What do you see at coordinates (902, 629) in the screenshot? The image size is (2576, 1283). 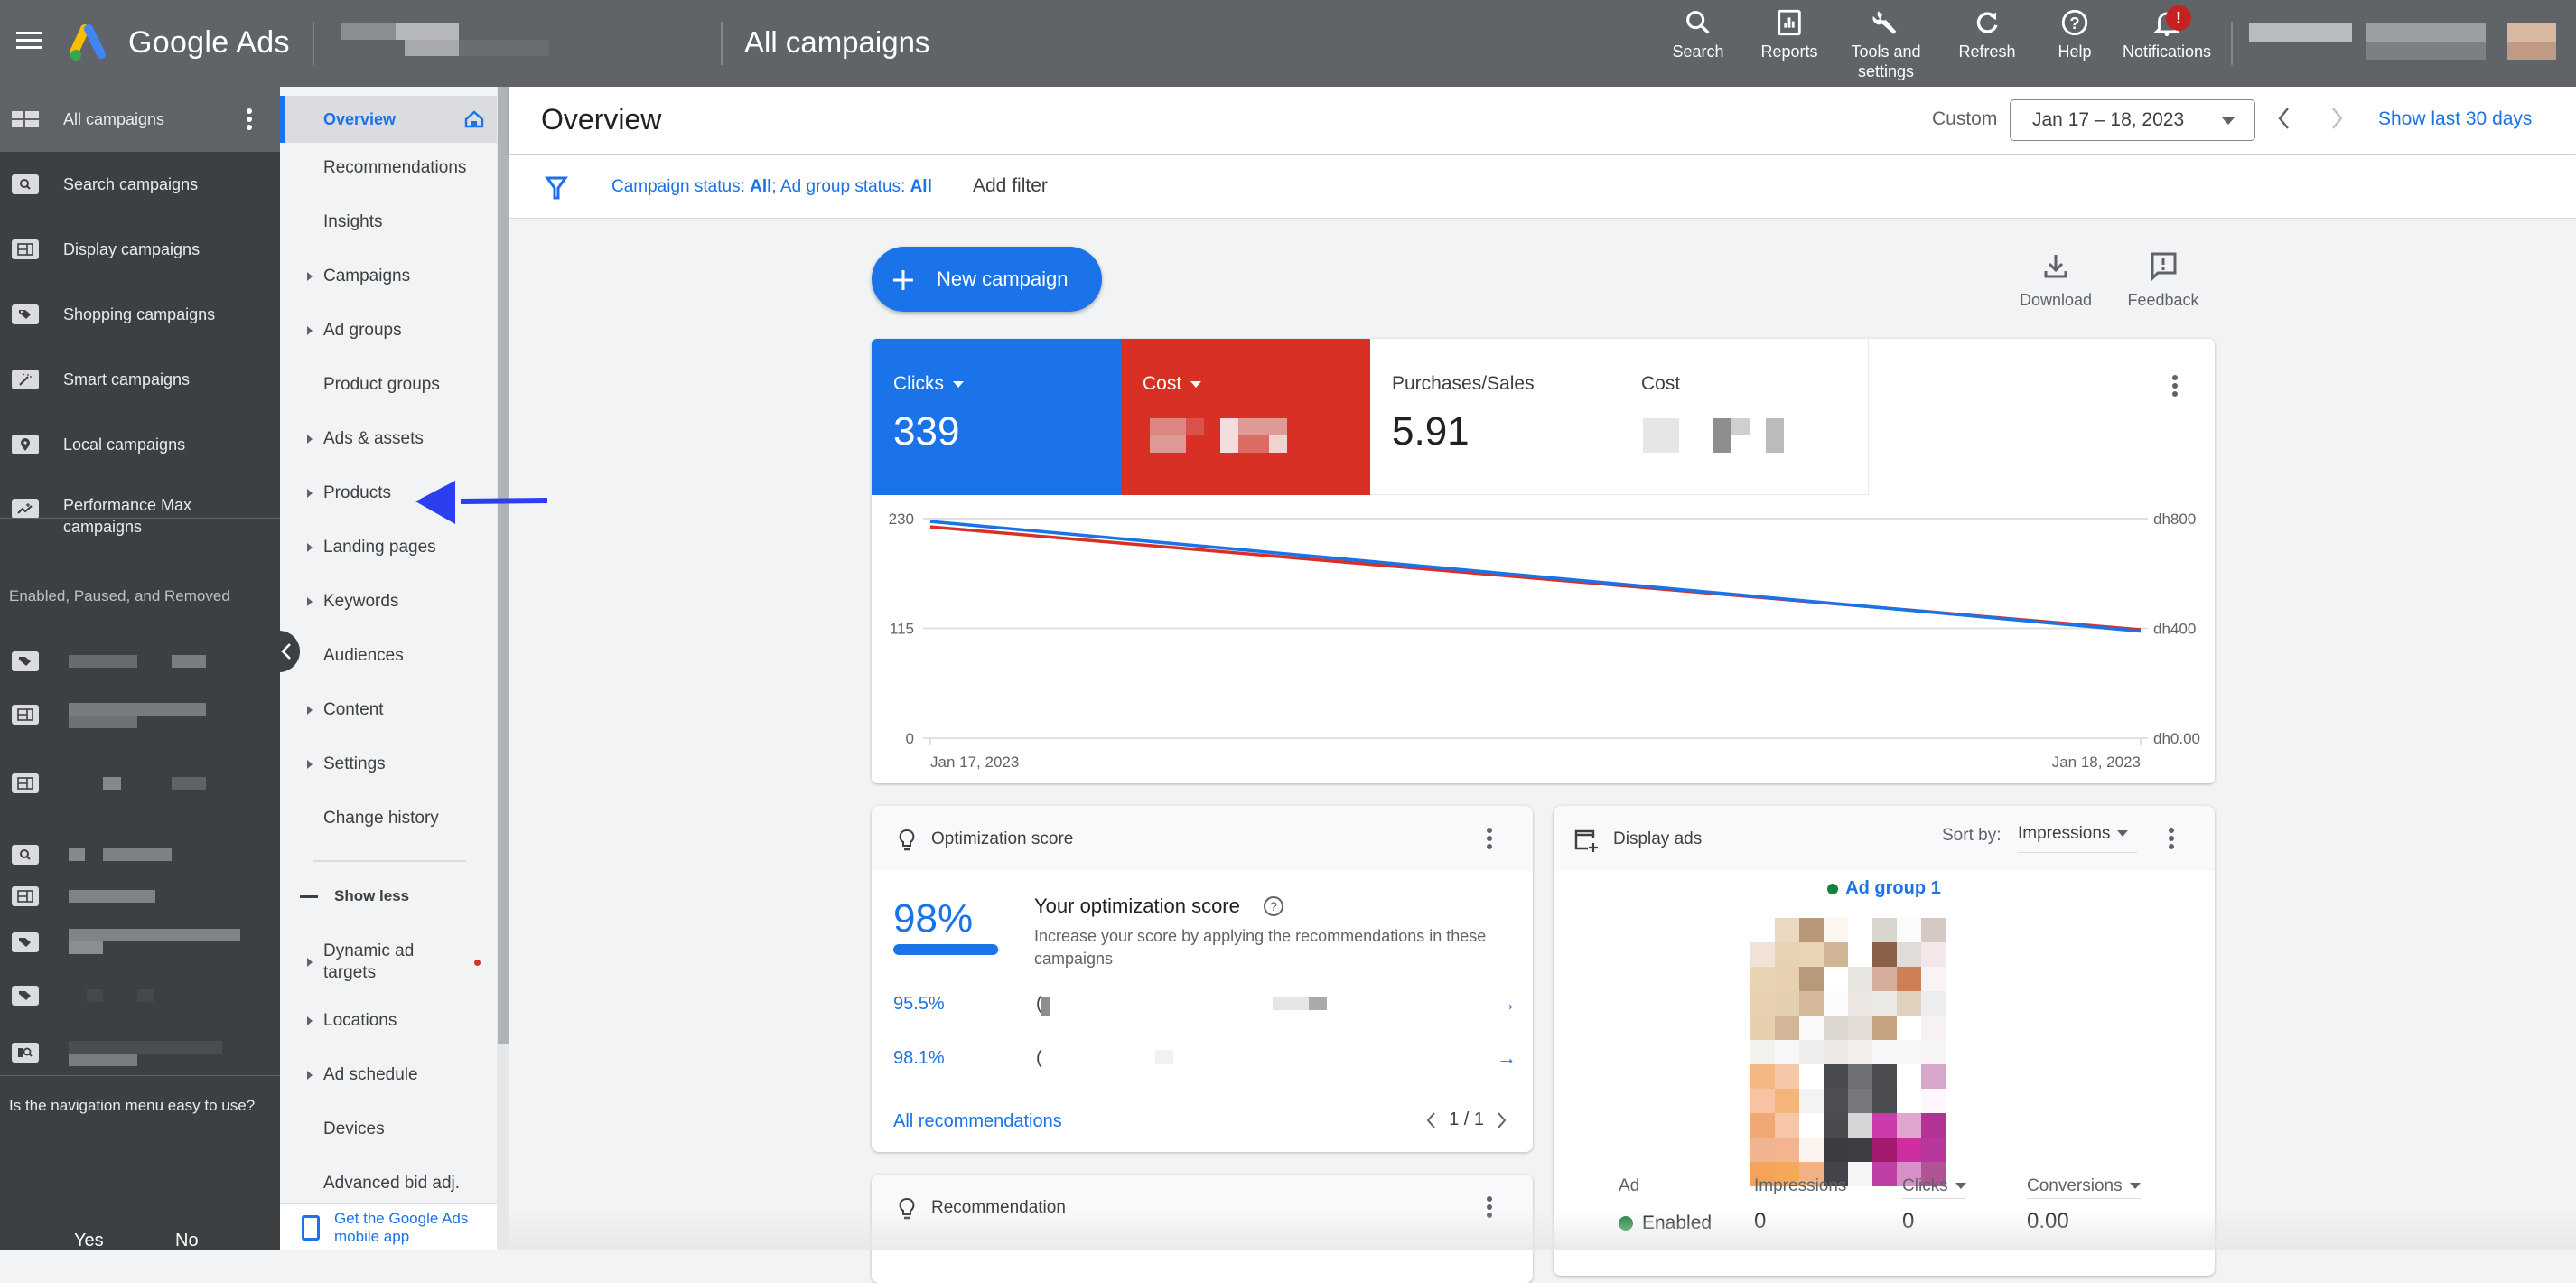 I see `y-left-tick-label: 115` at bounding box center [902, 629].